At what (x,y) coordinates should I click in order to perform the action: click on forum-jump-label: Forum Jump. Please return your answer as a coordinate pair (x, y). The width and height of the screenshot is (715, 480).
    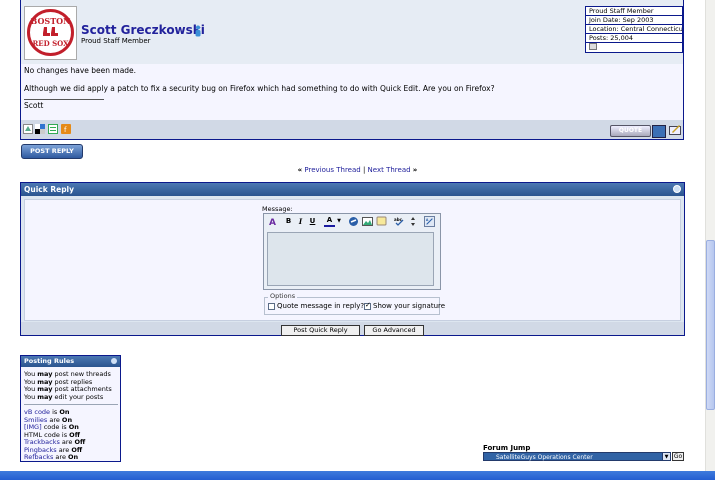
    Looking at the image, I should click on (507, 448).